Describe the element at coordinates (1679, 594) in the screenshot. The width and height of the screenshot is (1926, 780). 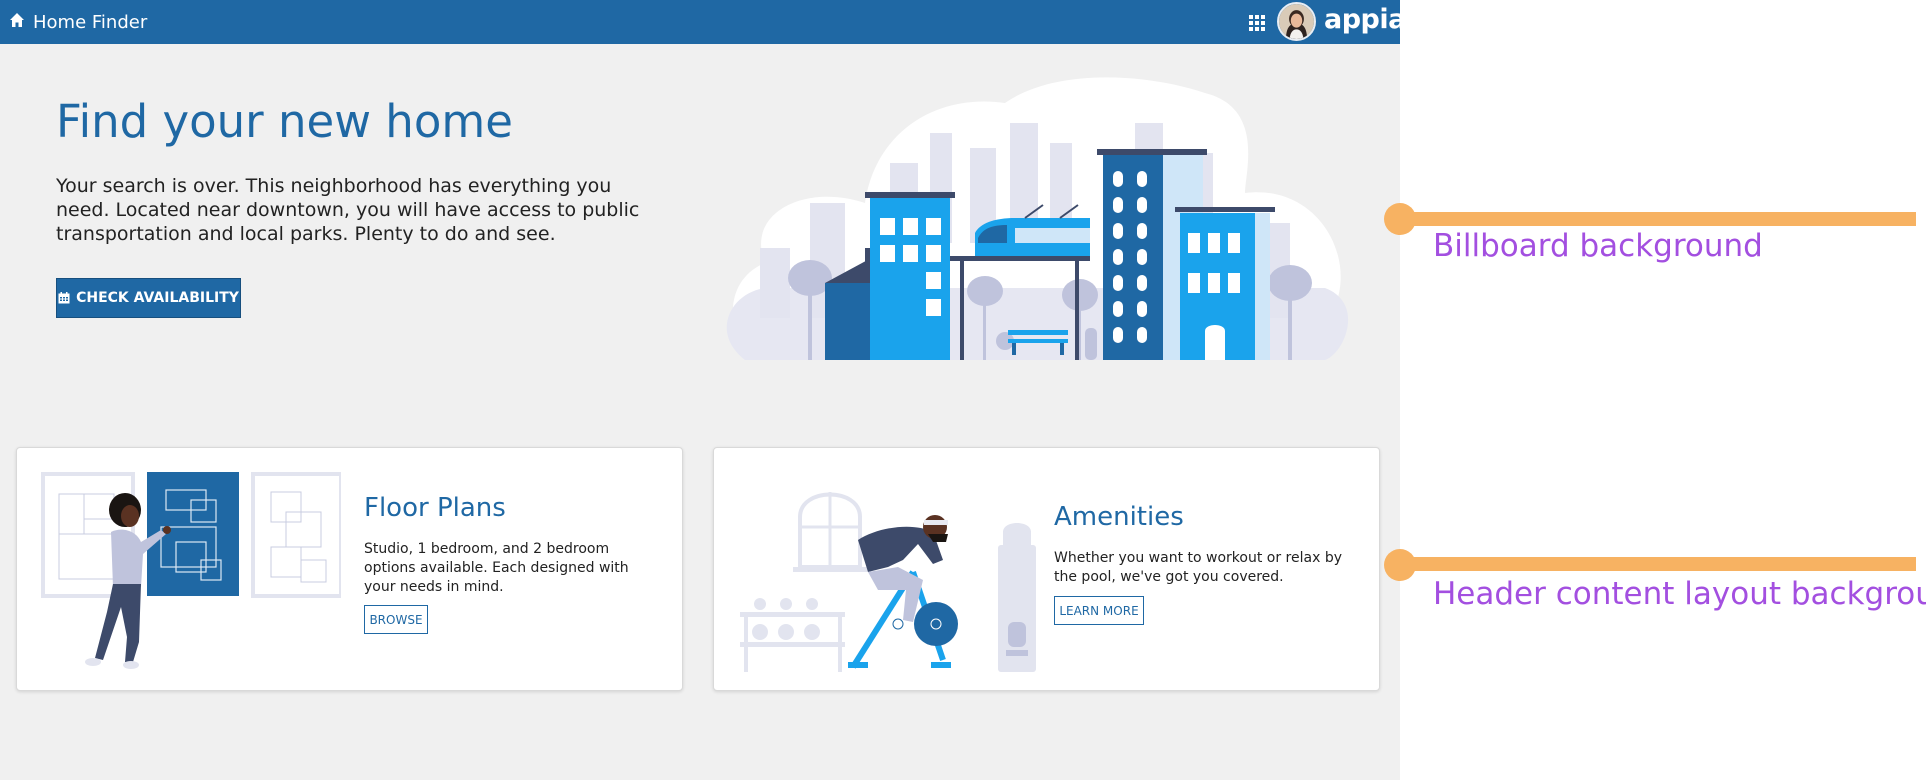
I see `header-layout-annotation-label: Header content layout background` at that location.